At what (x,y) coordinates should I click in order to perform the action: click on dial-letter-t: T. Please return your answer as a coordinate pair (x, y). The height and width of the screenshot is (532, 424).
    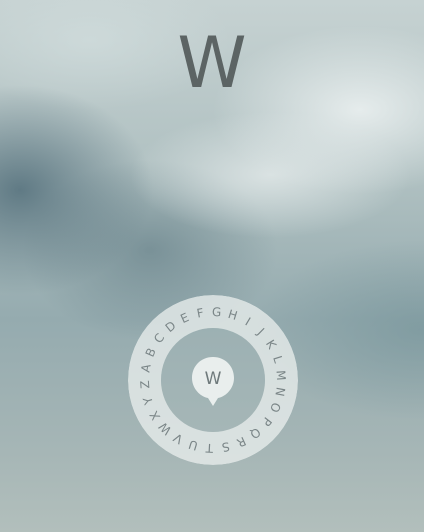
    Looking at the image, I should click on (210, 448).